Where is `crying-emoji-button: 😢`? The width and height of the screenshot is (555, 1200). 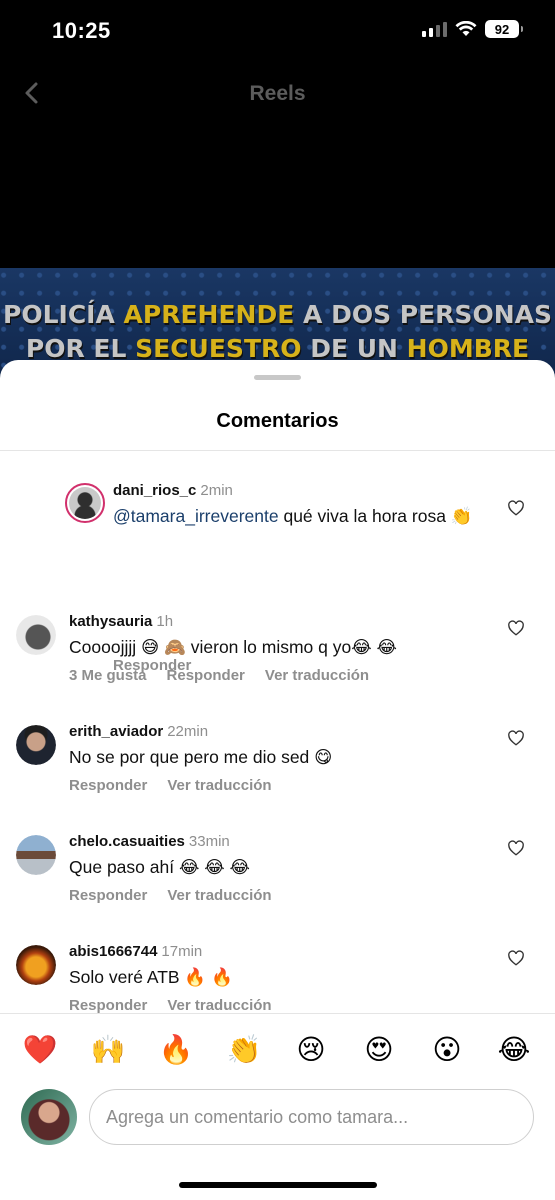
crying-emoji-button: 😢 is located at coordinates (311, 1050).